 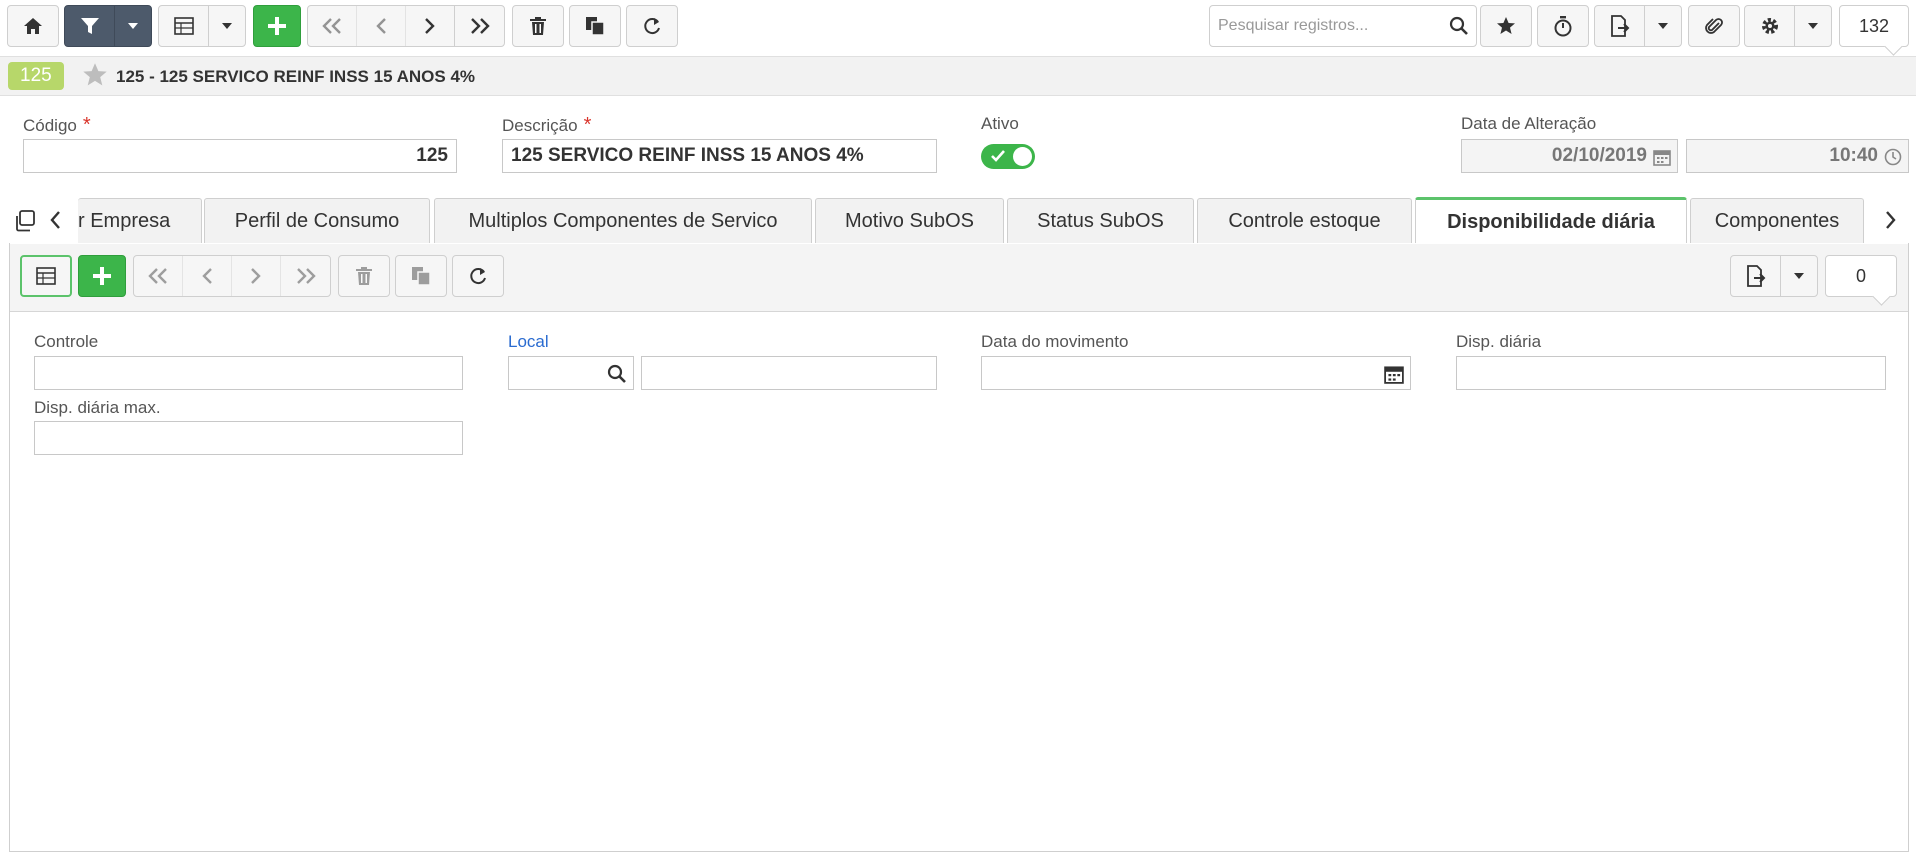 I want to click on disp-diaria-field, so click(x=1671, y=373).